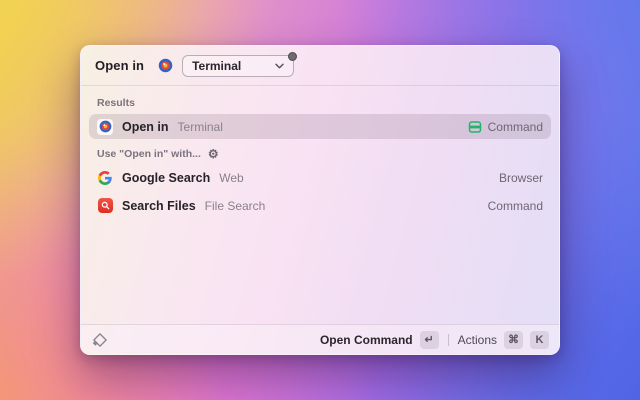  I want to click on footer-bar: Open Command ↵ Actions ⌘ K, so click(320, 339).